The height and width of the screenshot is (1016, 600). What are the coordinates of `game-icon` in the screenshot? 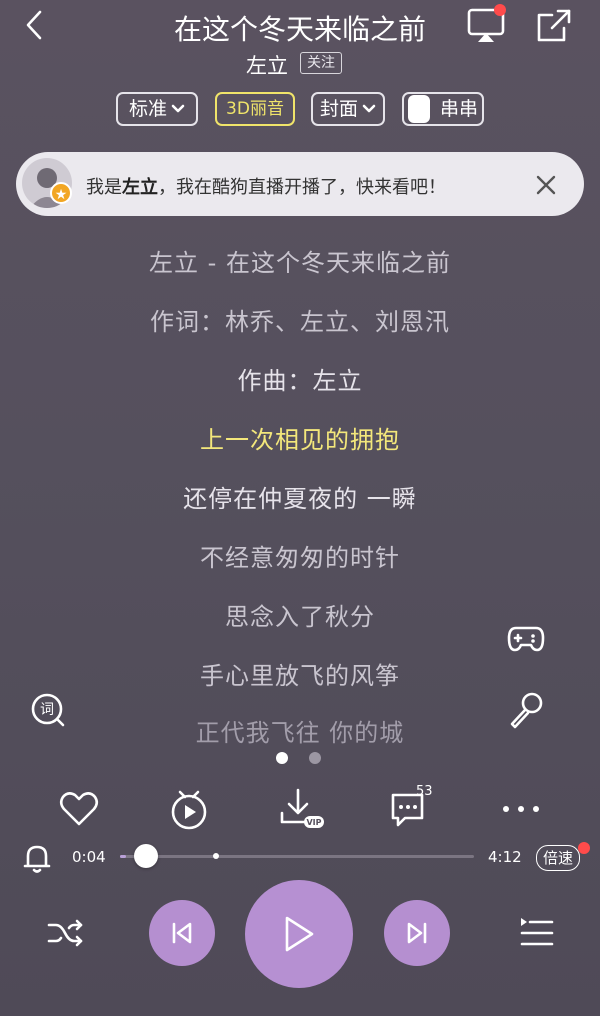 It's located at (526, 638).